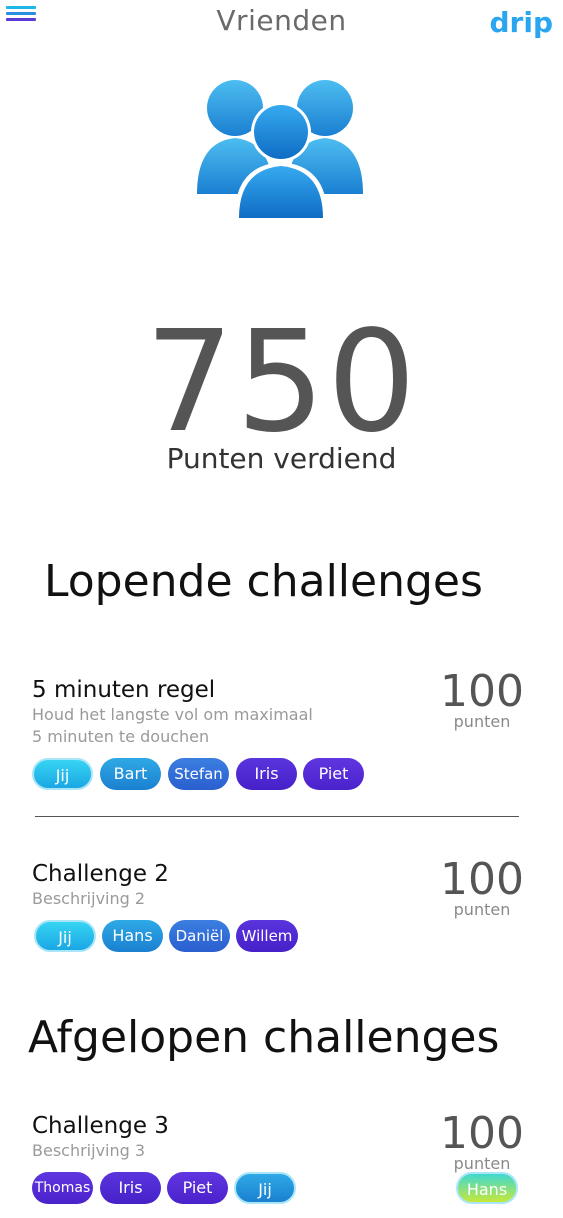 The image size is (563, 1218). Describe the element at coordinates (281, 458) in the screenshot. I see `points-label: Punten verdiend` at that location.